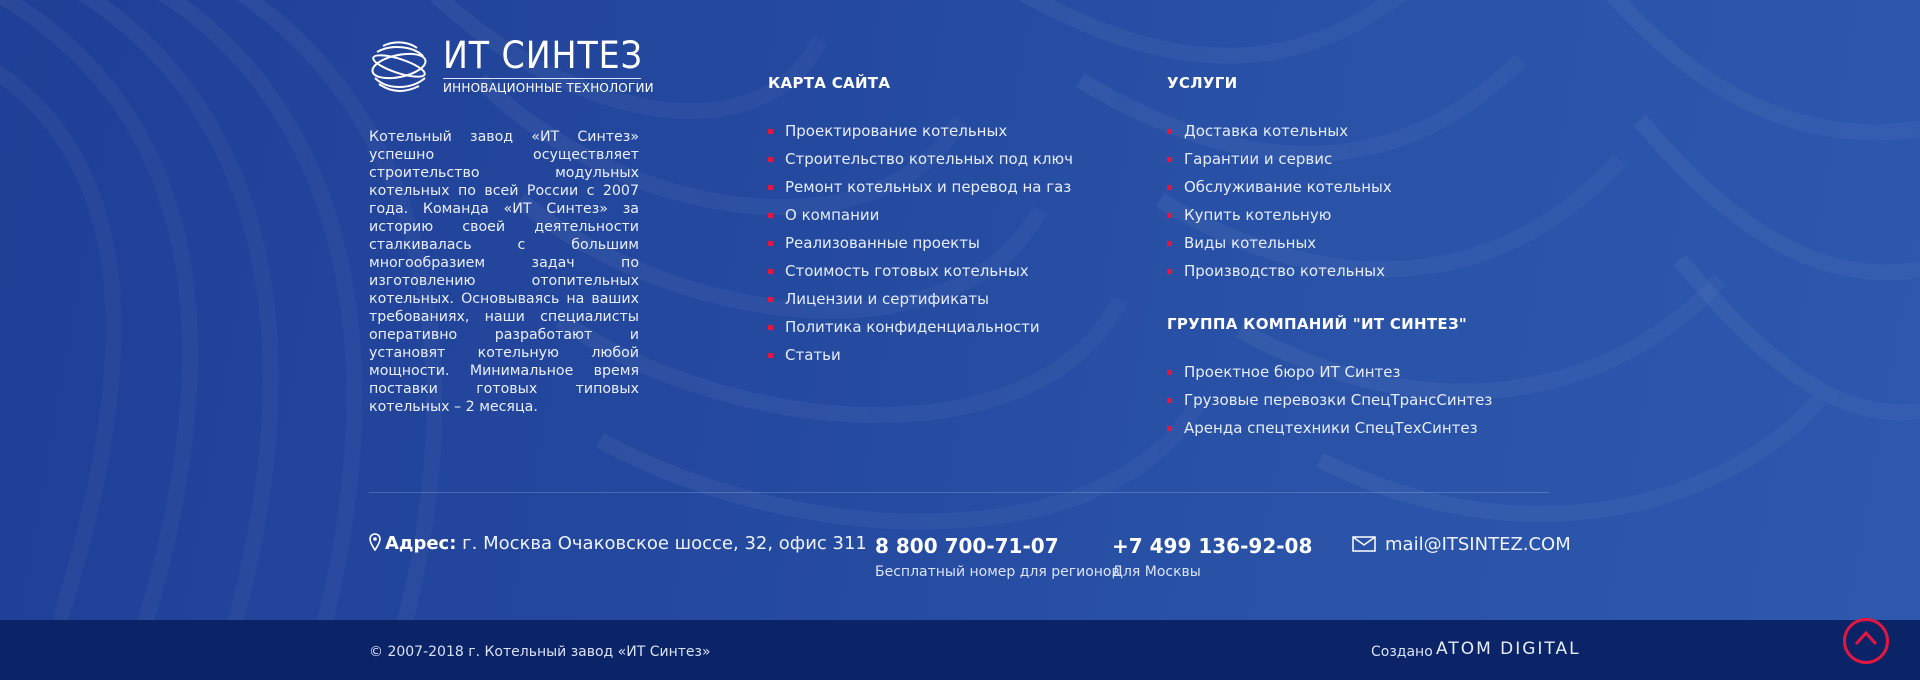  Describe the element at coordinates (1292, 372) in the screenshot. I see `link-label: Проектное бюро ИТ Синтез` at that location.